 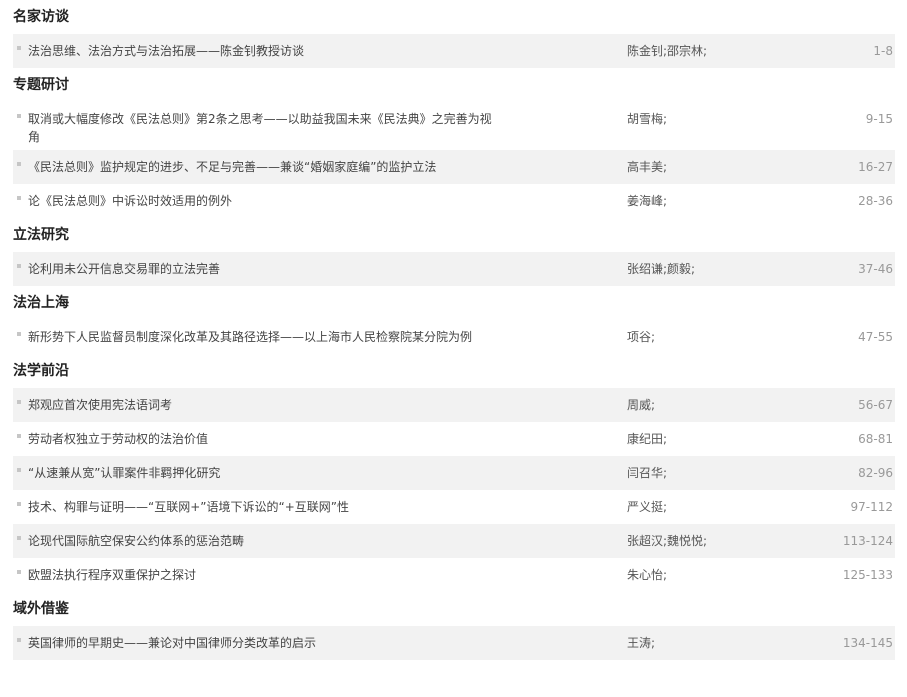 What do you see at coordinates (263, 201) in the screenshot?
I see `article-title-link: 论《民法总则》中诉讼时效适用的例外` at bounding box center [263, 201].